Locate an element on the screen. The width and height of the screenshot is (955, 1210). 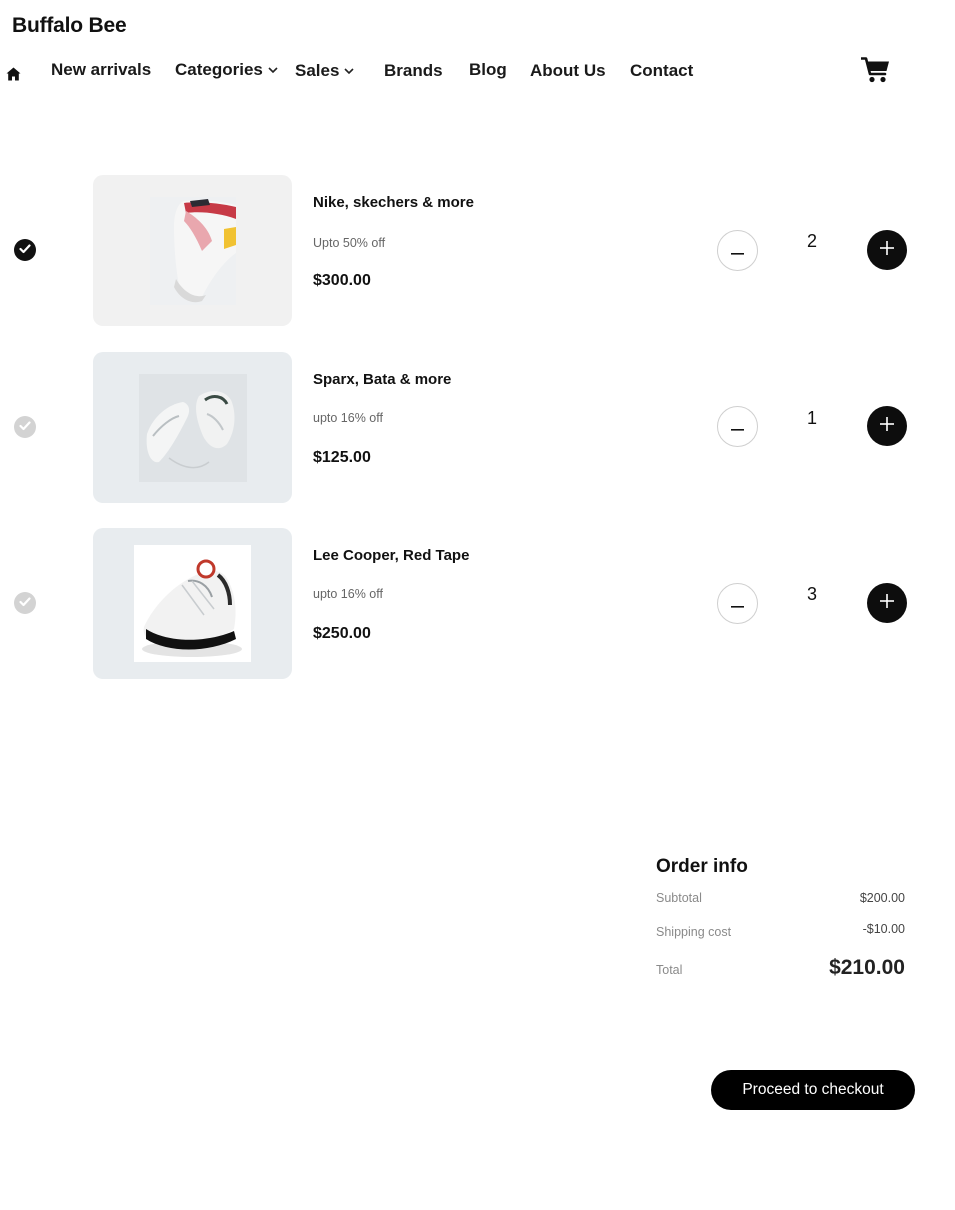
nav-label: Brands is located at coordinates (413, 70).